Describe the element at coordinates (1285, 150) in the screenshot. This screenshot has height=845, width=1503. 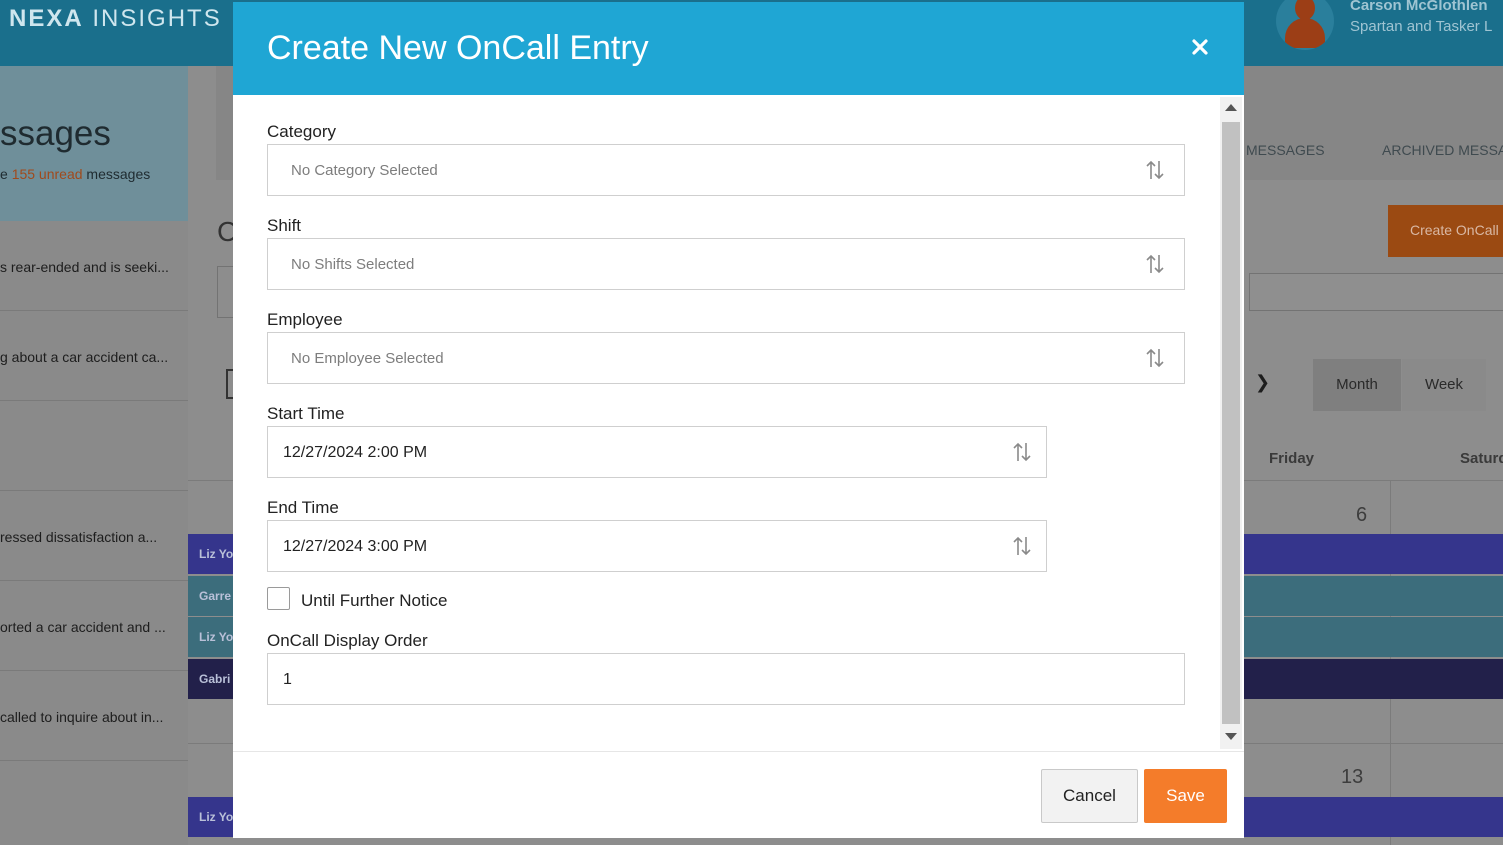
I see `tab-messages: MESSAGES` at that location.